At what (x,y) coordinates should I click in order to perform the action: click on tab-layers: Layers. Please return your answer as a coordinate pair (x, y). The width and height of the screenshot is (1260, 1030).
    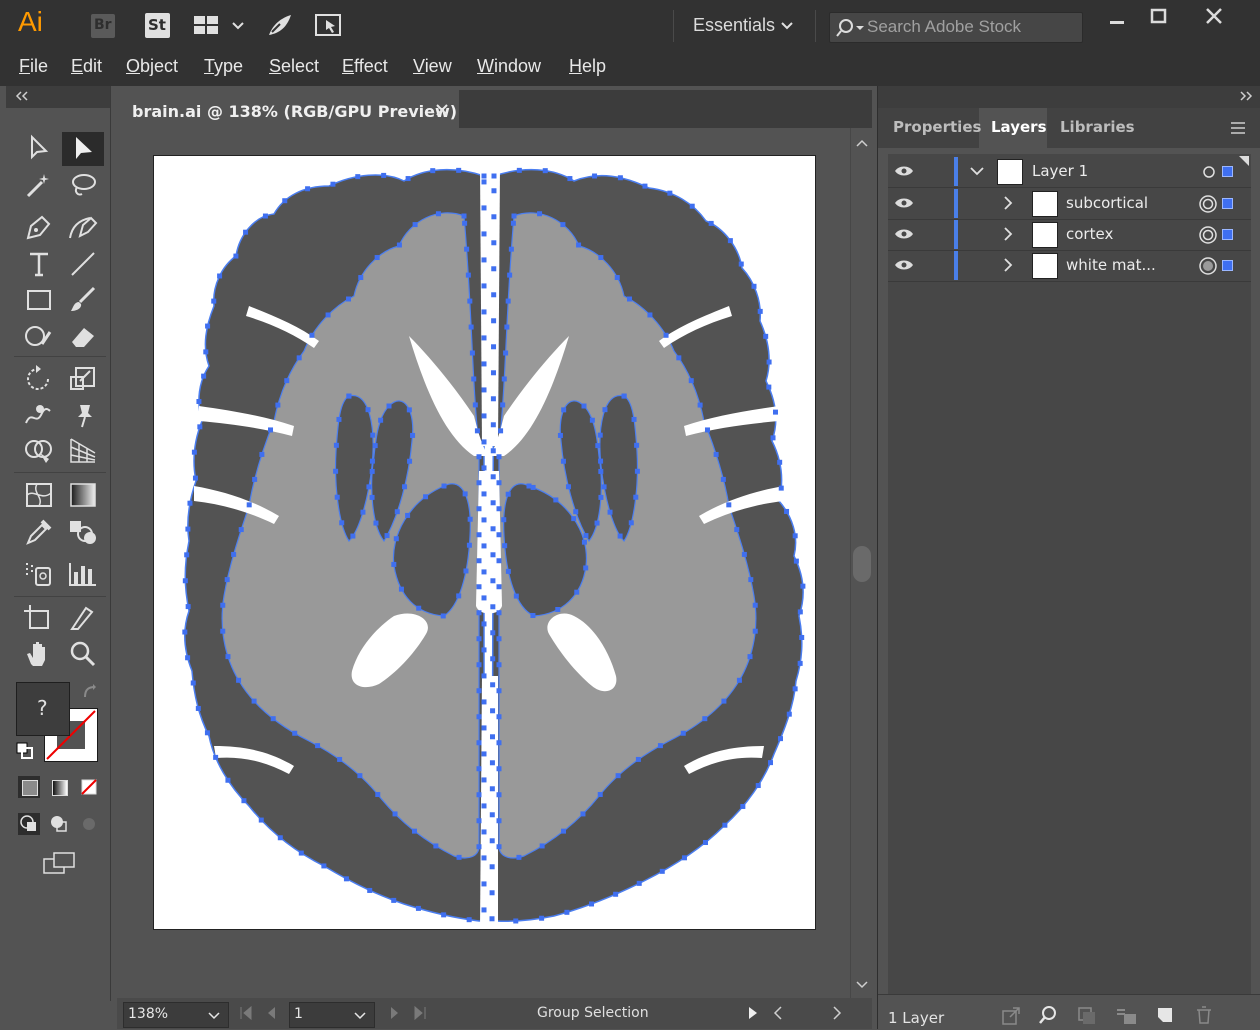
    Looking at the image, I should click on (1019, 127).